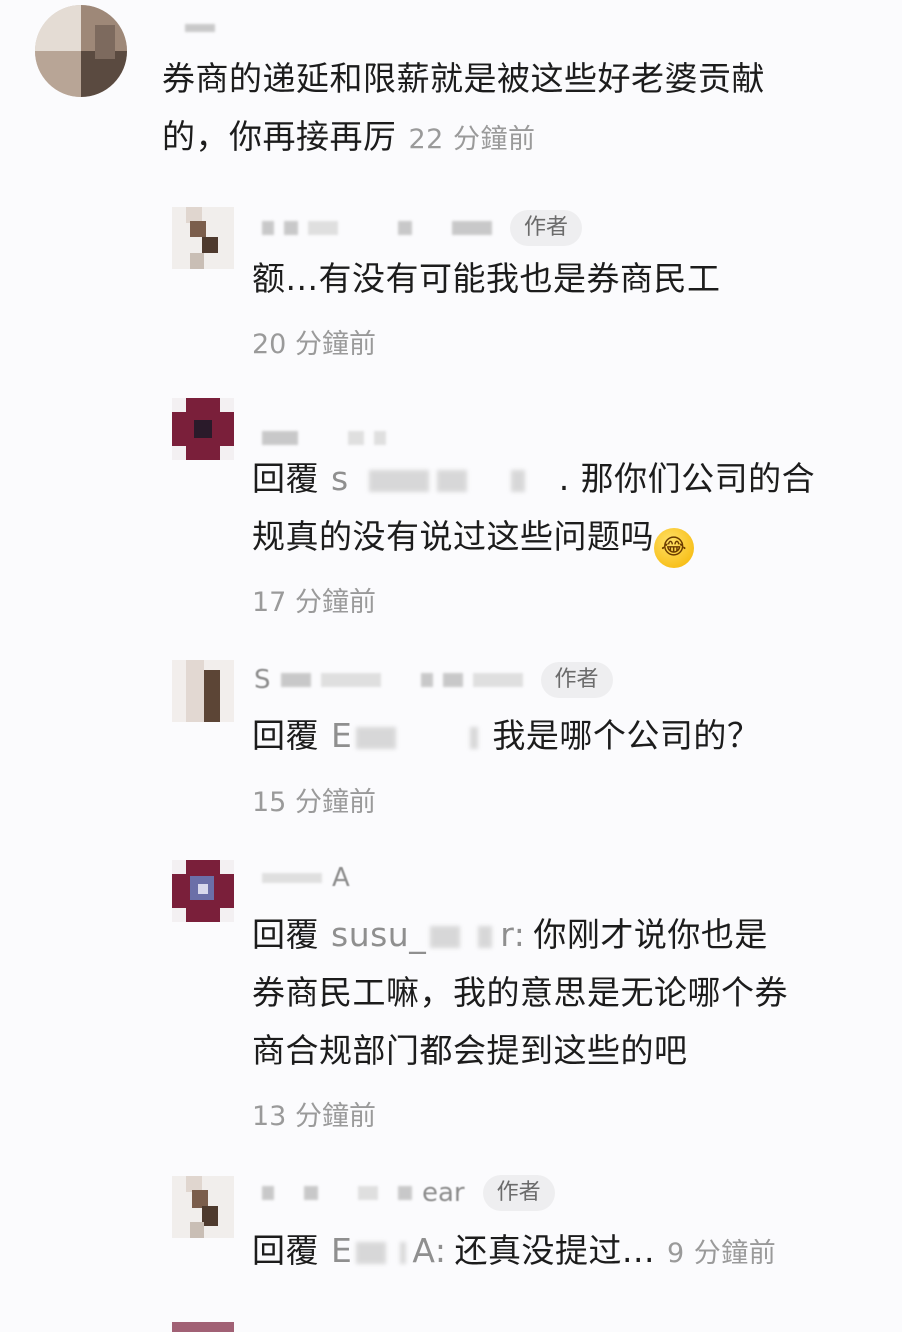 The width and height of the screenshot is (902, 1332). Describe the element at coordinates (340, 478) in the screenshot. I see `reply-target-name: s` at that location.